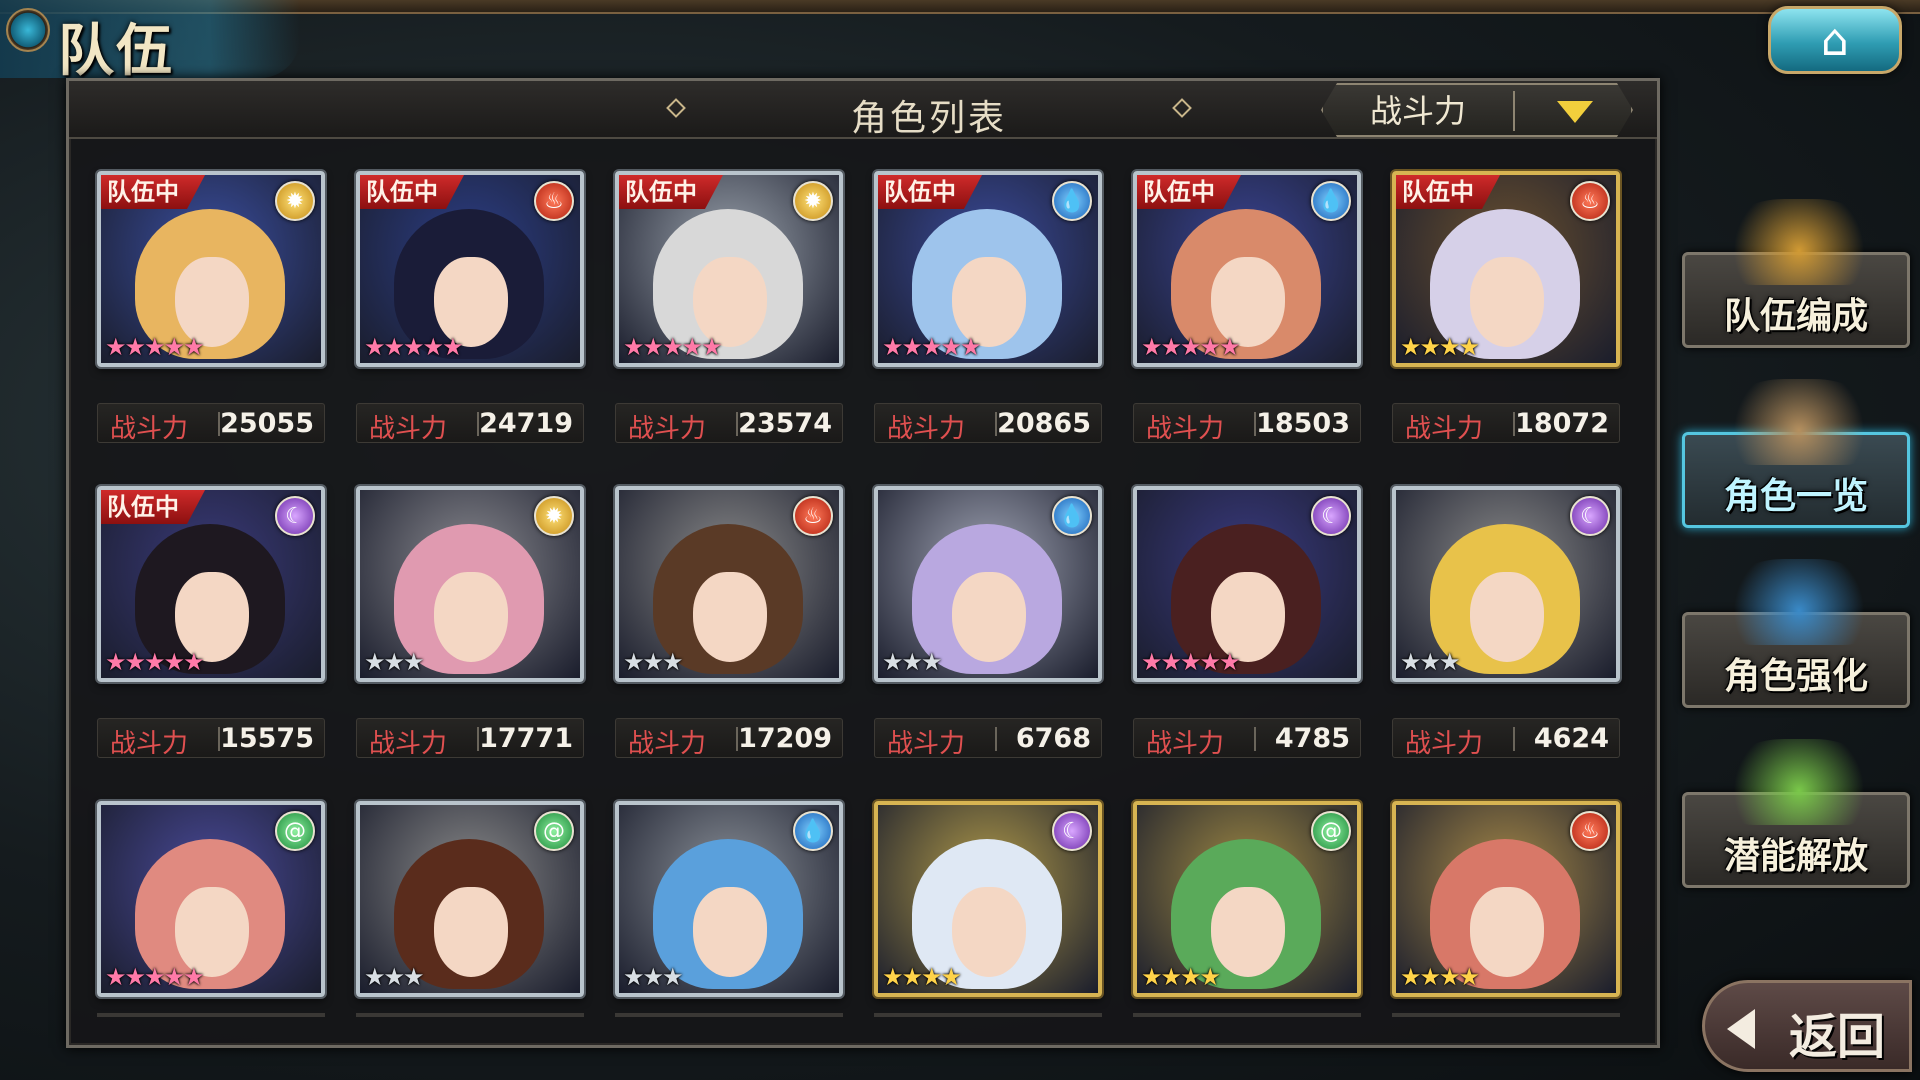 The height and width of the screenshot is (1080, 1920). What do you see at coordinates (729, 738) in the screenshot?
I see `power-plate: 战斗力 17209` at bounding box center [729, 738].